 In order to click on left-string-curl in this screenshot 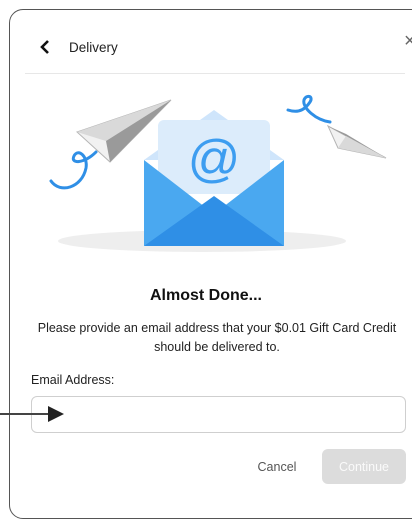, I will do `click(73, 170)`.